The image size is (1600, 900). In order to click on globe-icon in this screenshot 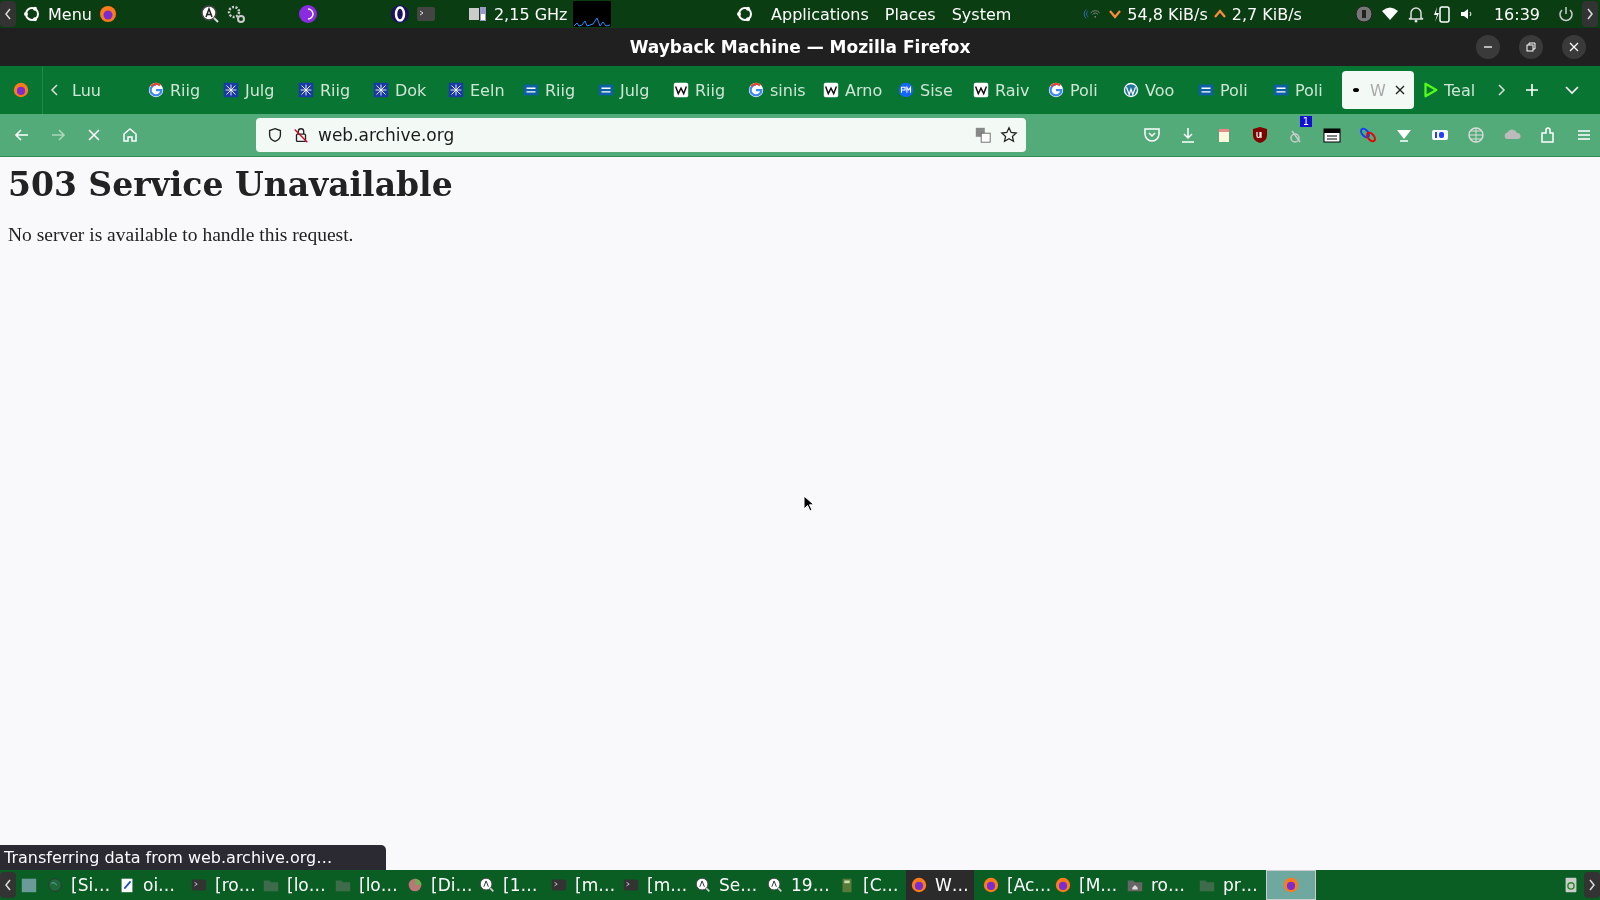, I will do `click(55, 885)`.